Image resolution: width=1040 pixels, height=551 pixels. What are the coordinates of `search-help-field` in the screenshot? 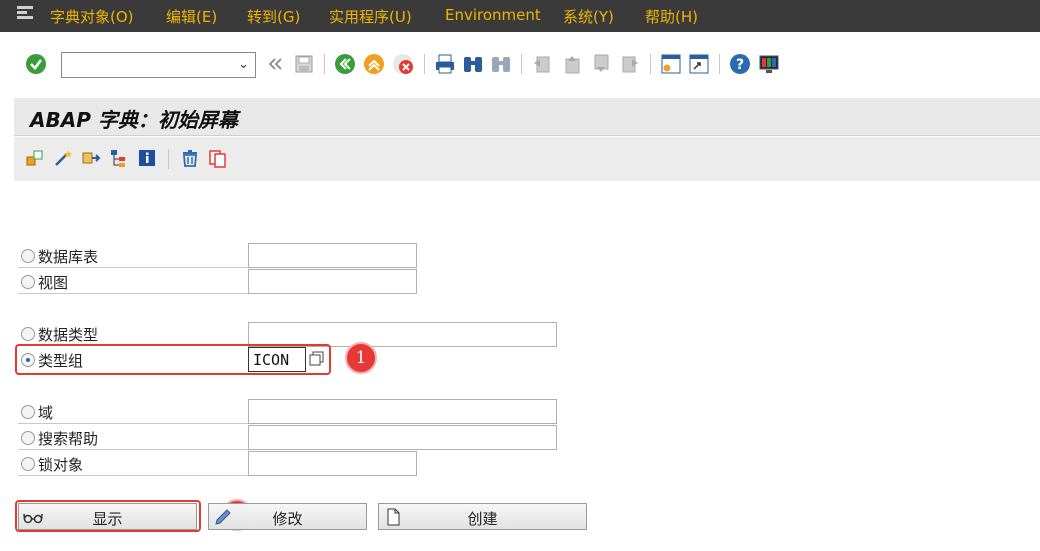 It's located at (402, 437).